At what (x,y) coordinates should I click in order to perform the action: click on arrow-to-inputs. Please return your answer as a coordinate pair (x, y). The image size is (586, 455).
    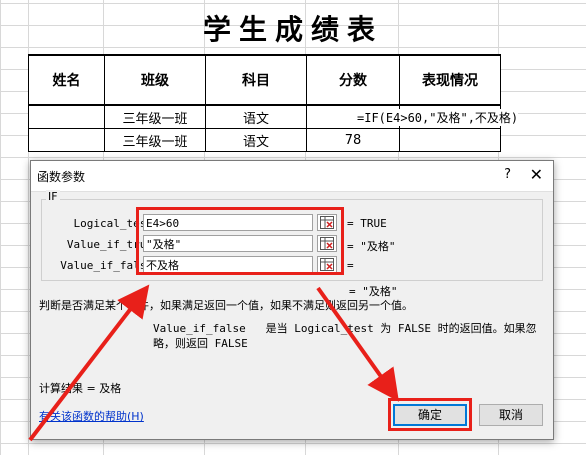
    Looking at the image, I should click on (89, 363).